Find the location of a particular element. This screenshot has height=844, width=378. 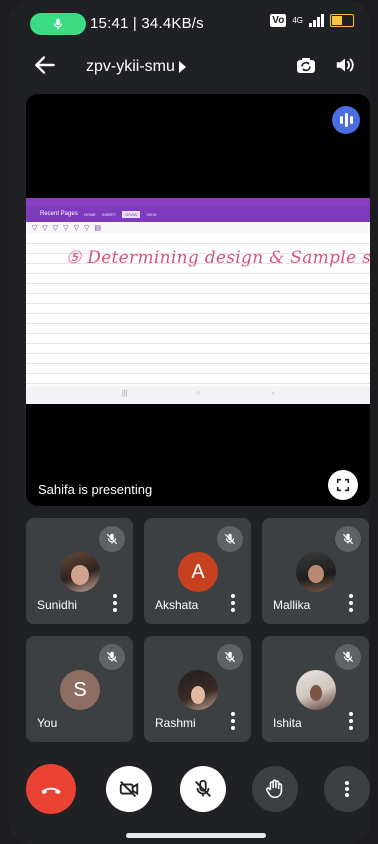

signal-strength-icon is located at coordinates (316, 20).